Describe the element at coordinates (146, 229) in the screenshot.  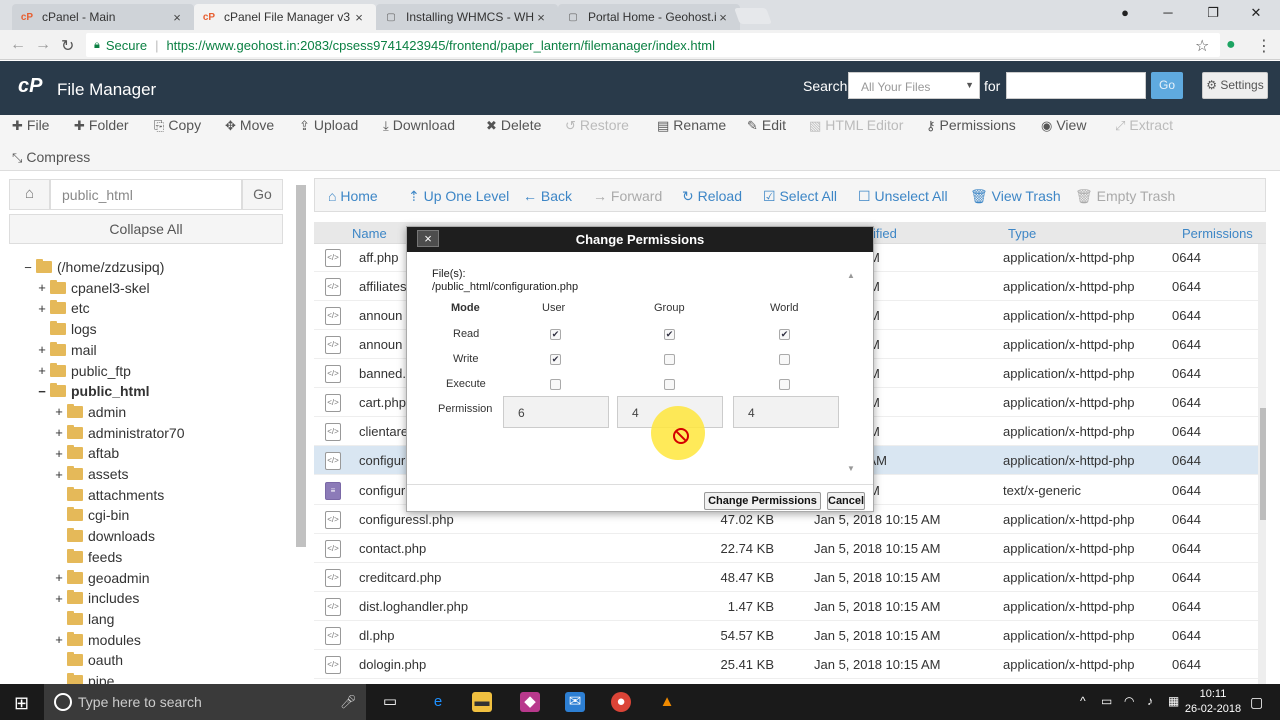
I see `collapse-all-button: Collapse All` at that location.